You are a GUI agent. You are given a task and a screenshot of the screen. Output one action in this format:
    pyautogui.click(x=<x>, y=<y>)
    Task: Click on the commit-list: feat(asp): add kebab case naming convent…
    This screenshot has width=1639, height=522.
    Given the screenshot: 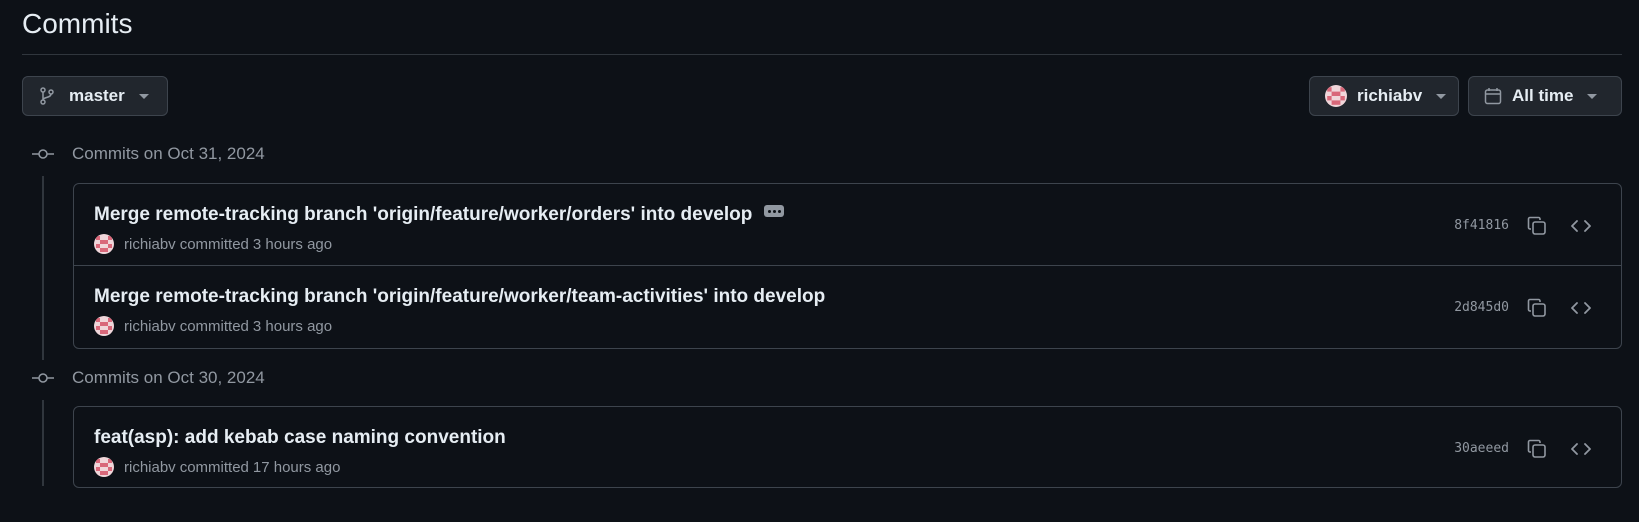 What is the action you would take?
    pyautogui.click(x=847, y=447)
    